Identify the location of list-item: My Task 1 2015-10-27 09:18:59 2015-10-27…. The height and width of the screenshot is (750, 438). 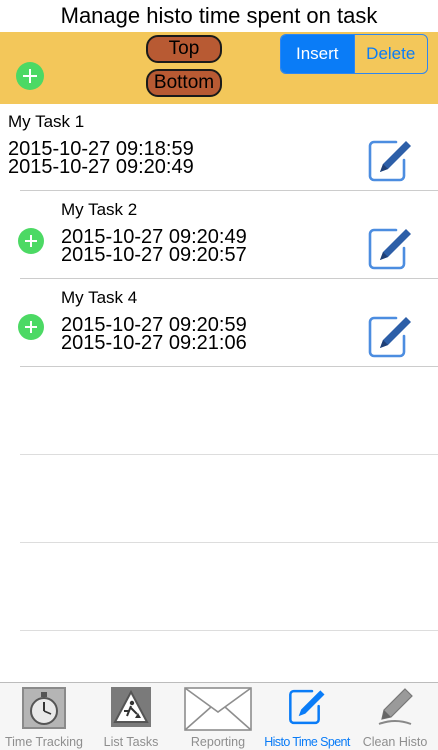
(219, 147).